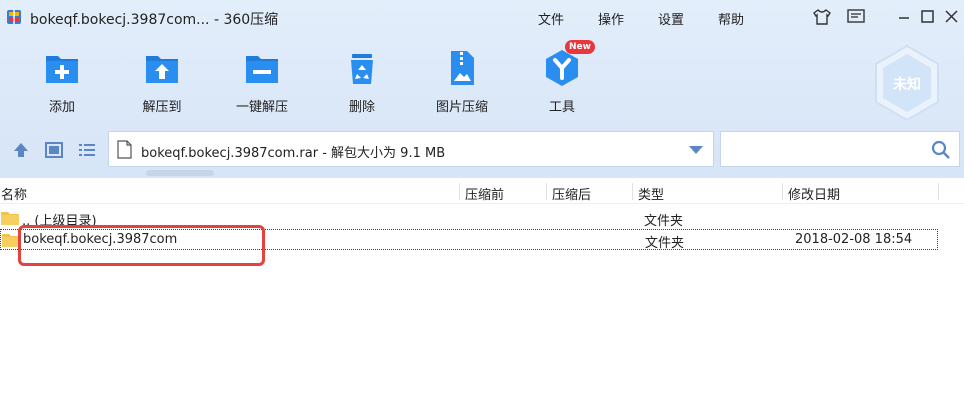  I want to click on app-icon, so click(14, 17).